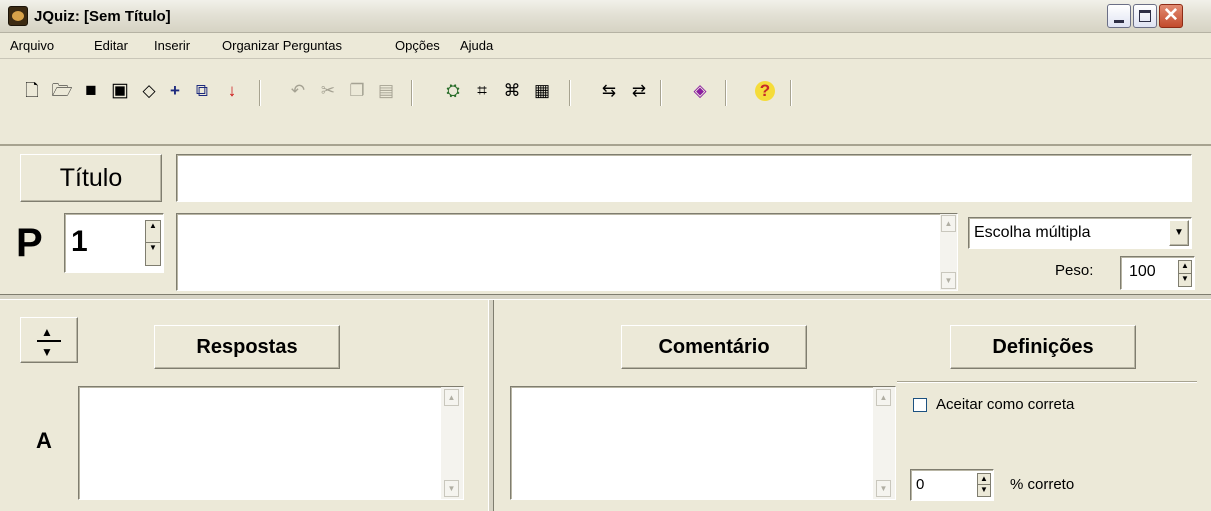 This screenshot has height=511, width=1211. I want to click on jquiz-app-icon, so click(18, 16).